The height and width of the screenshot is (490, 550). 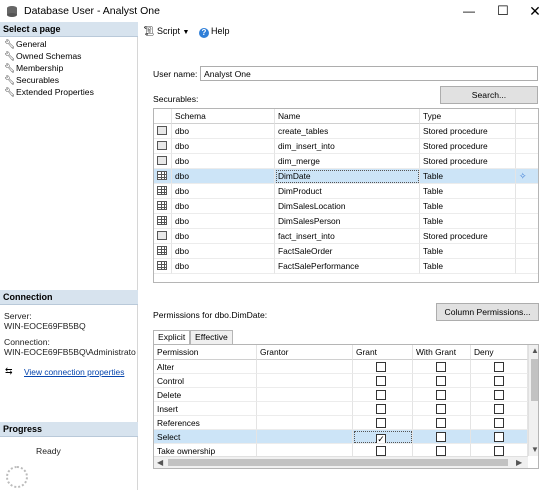 What do you see at coordinates (341, 437) in the screenshot?
I see `permission-row: Select ✓` at bounding box center [341, 437].